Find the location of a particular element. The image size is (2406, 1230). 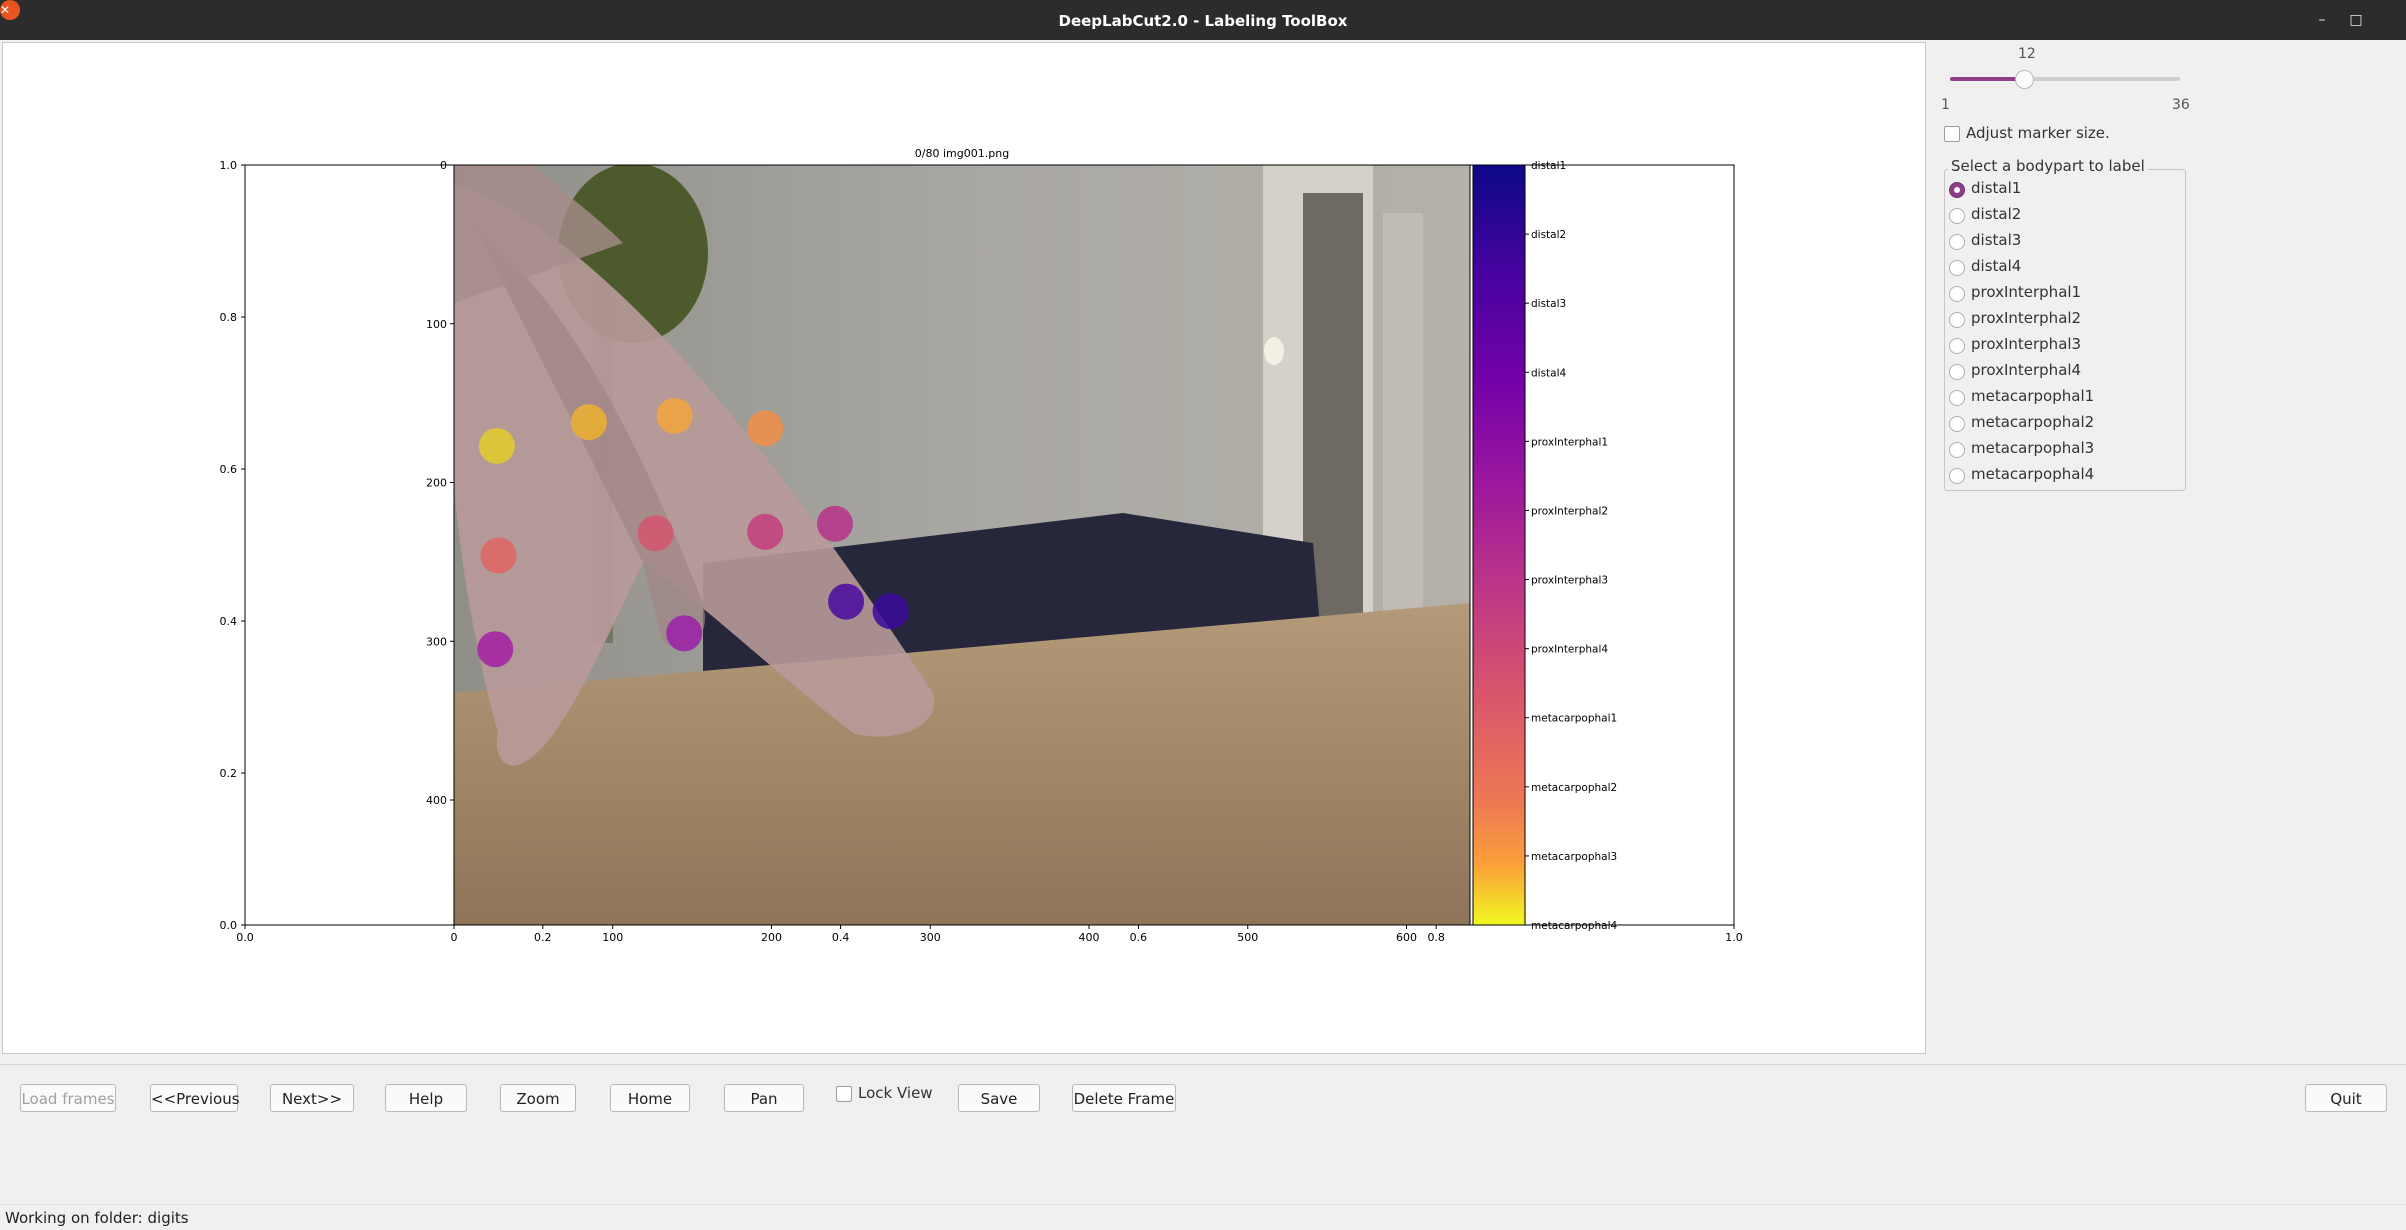

help-button: Help is located at coordinates (426, 1098).